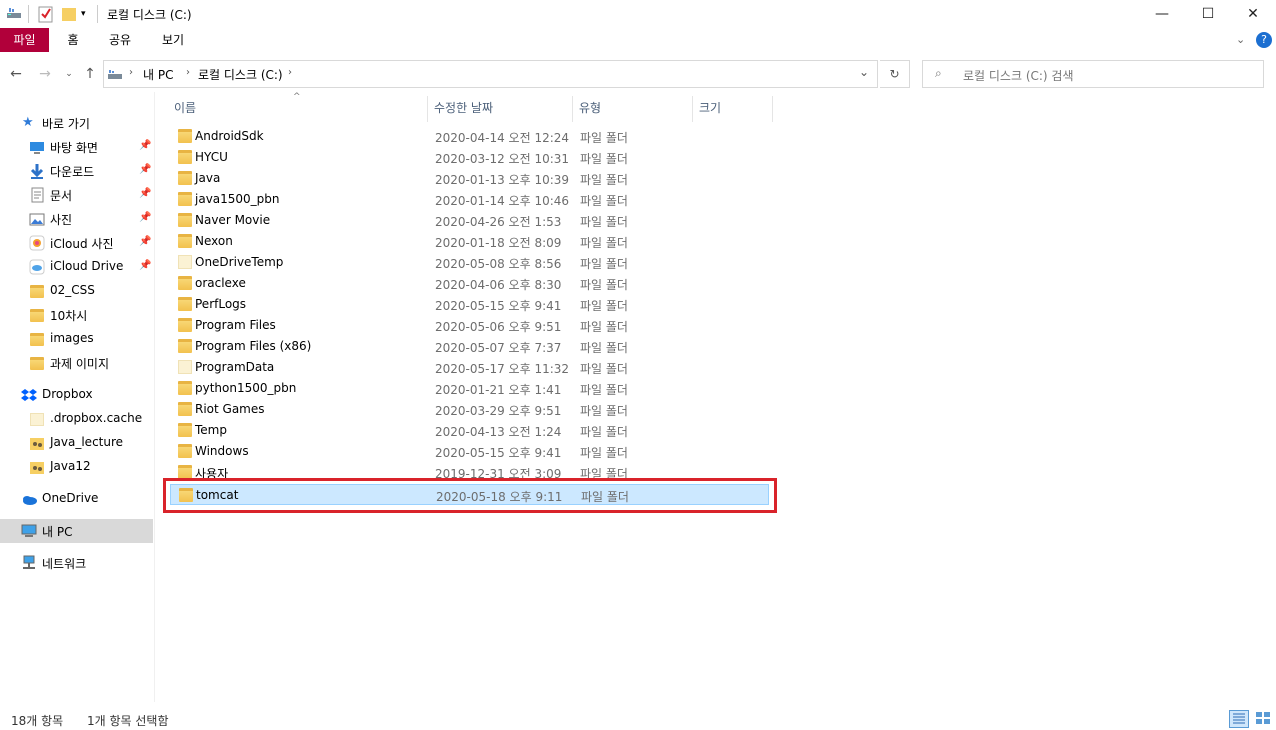 This screenshot has width=1276, height=730. What do you see at coordinates (470, 495) in the screenshot?
I see `annotation-highlight-box` at bounding box center [470, 495].